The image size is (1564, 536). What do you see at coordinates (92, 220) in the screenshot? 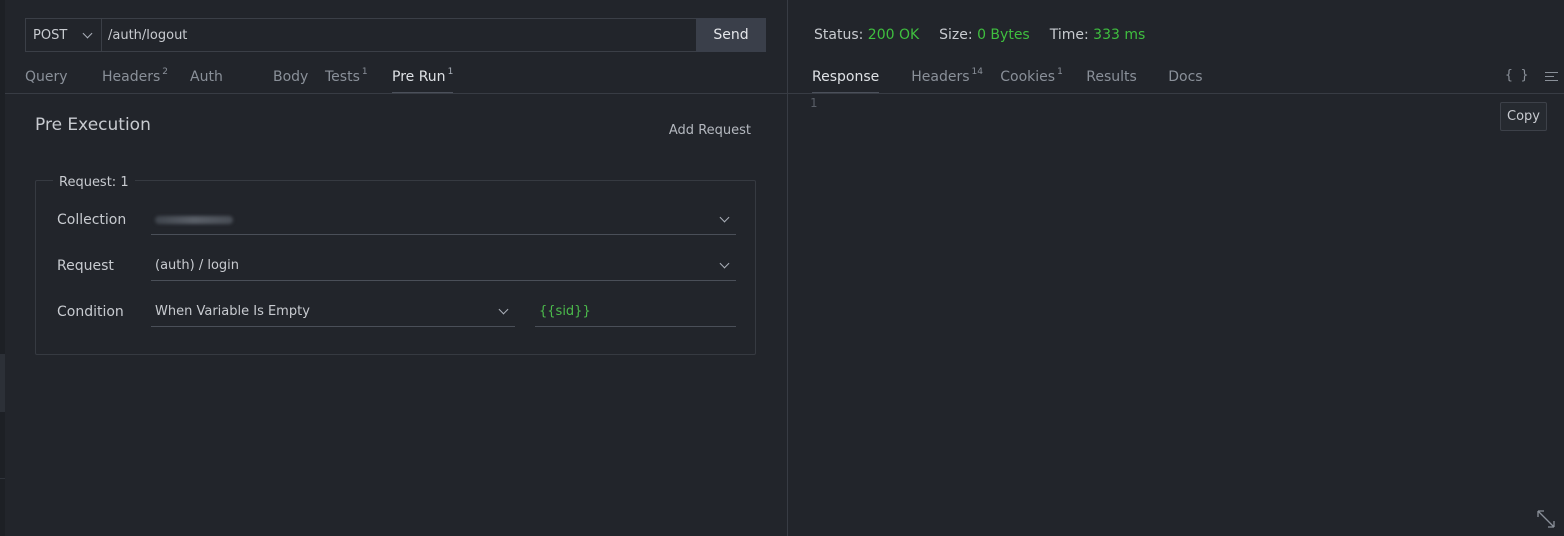
I see `collection-label: Collection` at bounding box center [92, 220].